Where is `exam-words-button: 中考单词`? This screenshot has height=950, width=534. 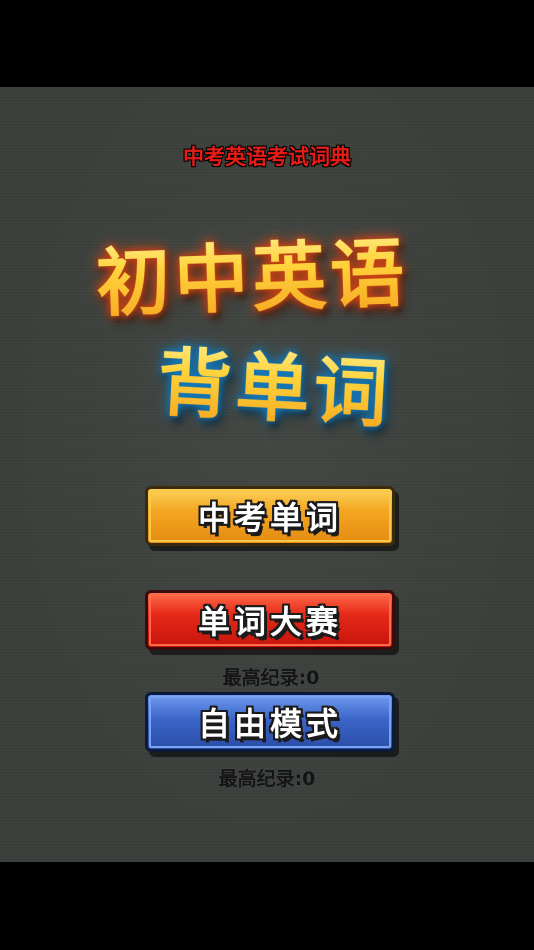 exam-words-button: 中考单词 is located at coordinates (270, 516).